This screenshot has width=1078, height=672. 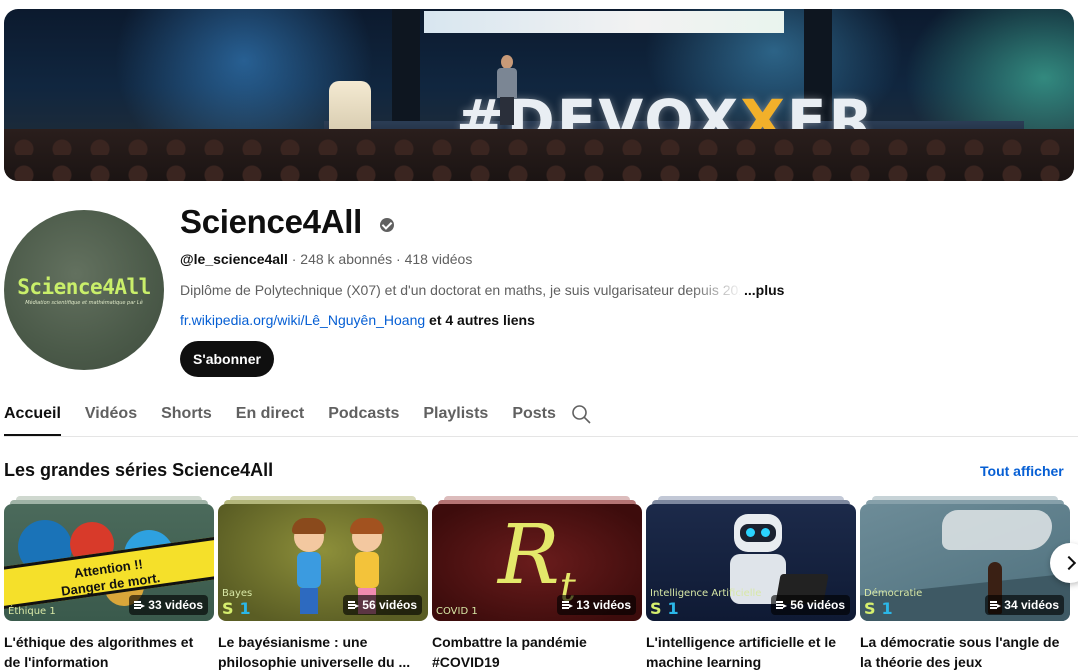 What do you see at coordinates (717, 290) in the screenshot?
I see `description-fade` at bounding box center [717, 290].